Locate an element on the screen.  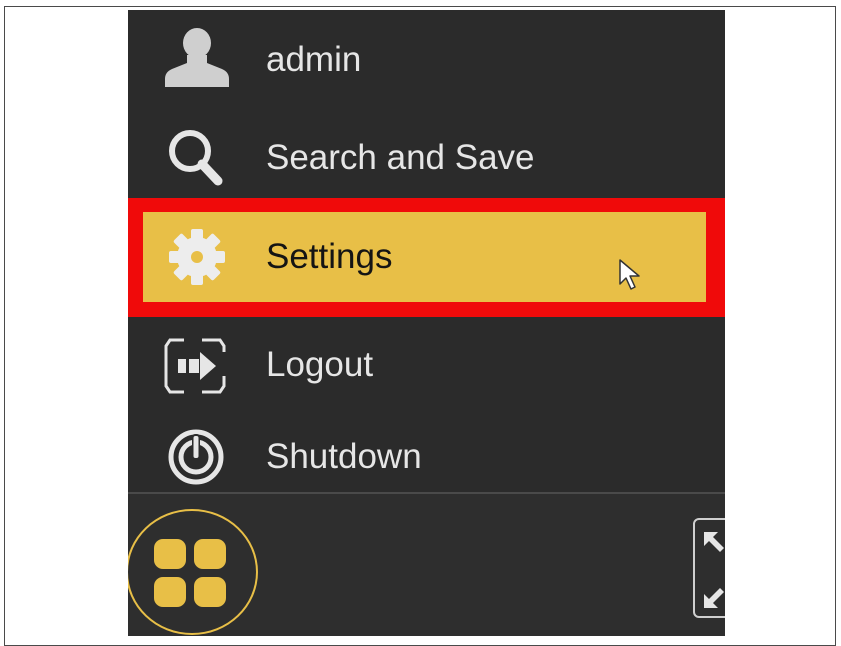
gear-icon is located at coordinates (198, 257).